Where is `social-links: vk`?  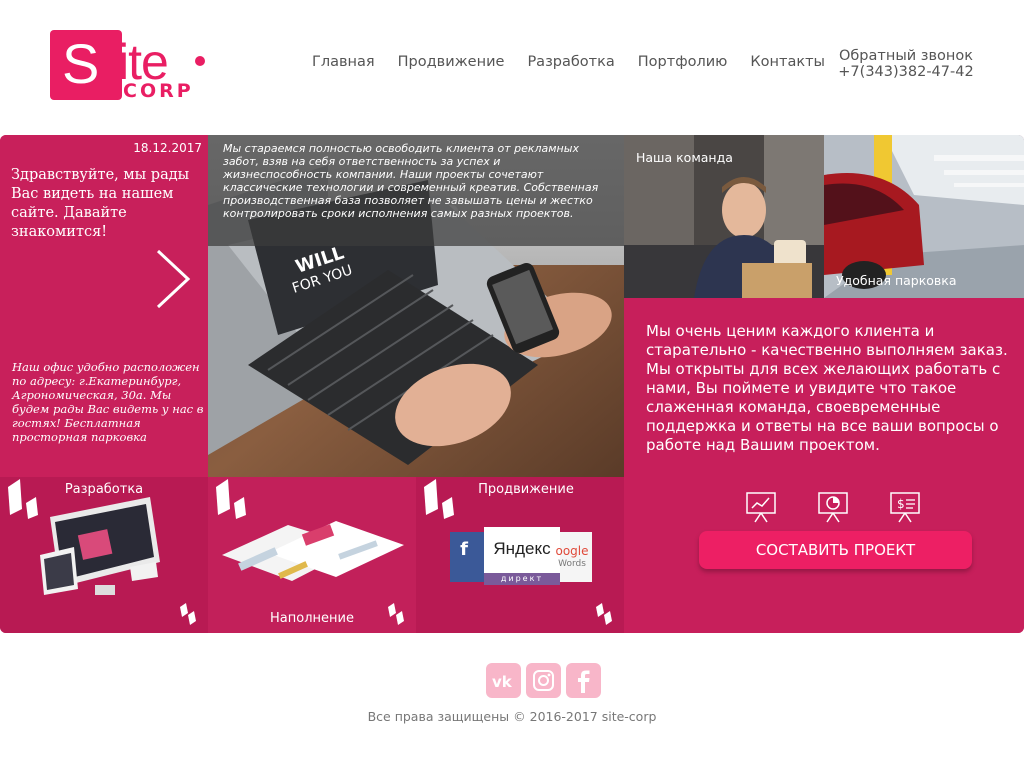 social-links: vk is located at coordinates (543, 680).